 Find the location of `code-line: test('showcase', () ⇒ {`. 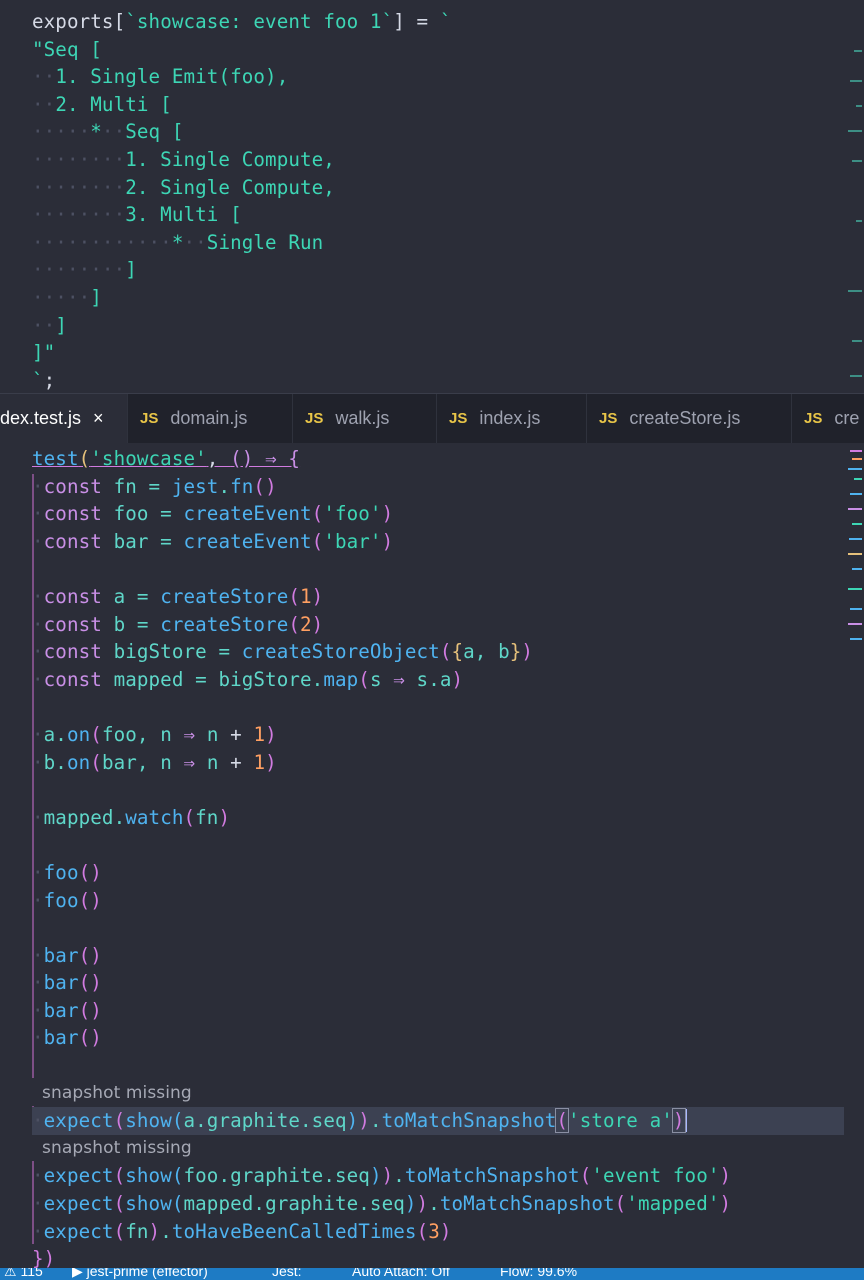

code-line: test('showcase', () ⇒ { is located at coordinates (166, 458).